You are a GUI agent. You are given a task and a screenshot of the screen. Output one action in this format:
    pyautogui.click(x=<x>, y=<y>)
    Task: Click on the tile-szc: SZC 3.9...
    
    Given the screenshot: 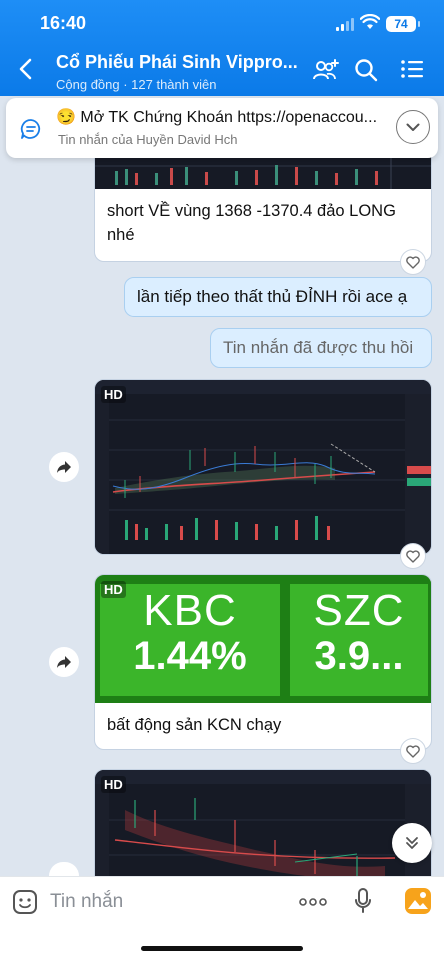 What is the action you would take?
    pyautogui.click(x=359, y=640)
    